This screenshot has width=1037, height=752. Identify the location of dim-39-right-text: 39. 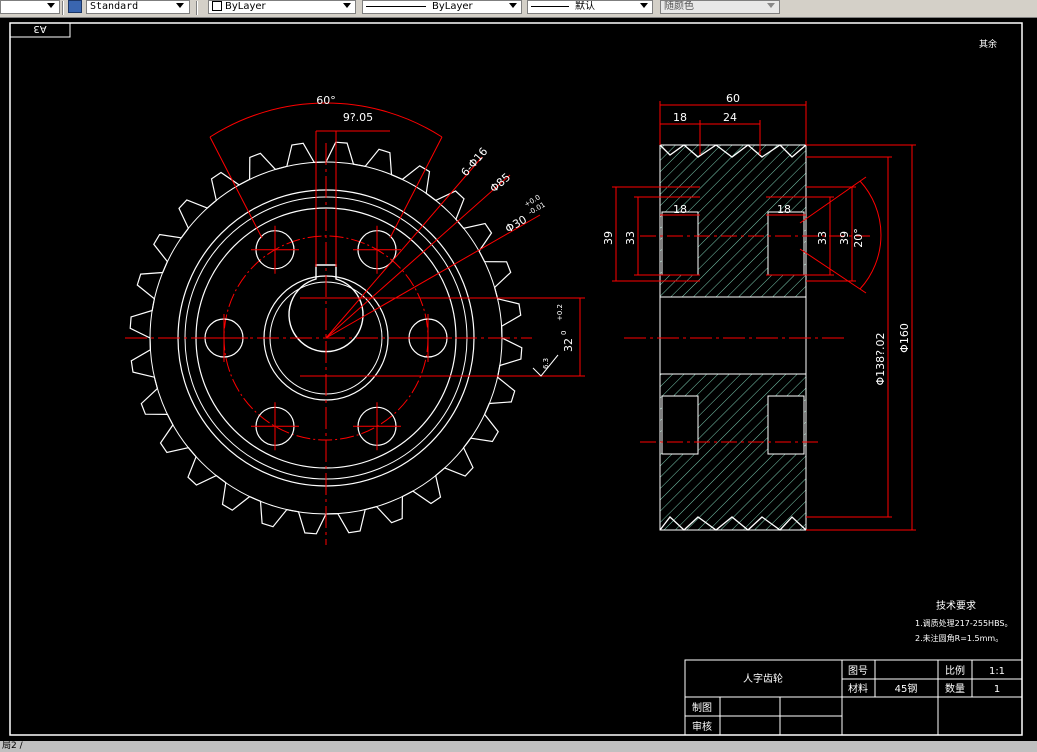
(844, 238).